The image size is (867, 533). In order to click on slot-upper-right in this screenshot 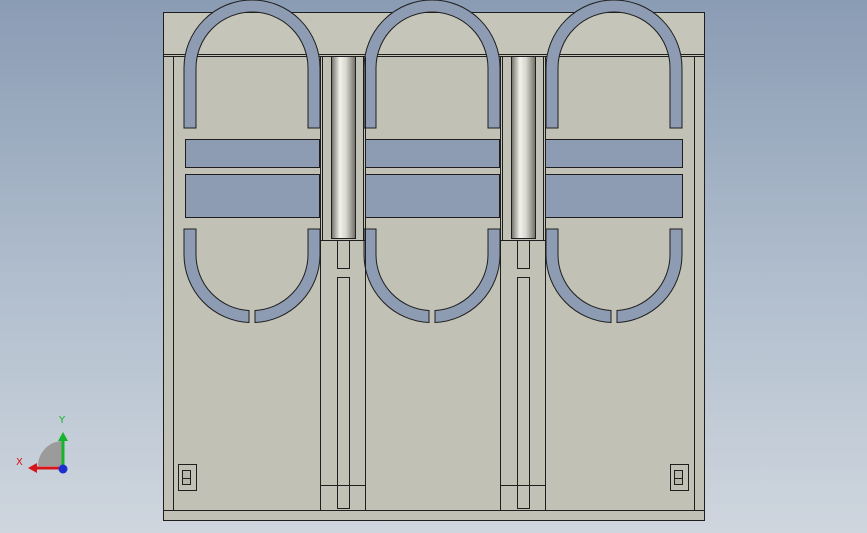, I will do `click(614, 153)`.